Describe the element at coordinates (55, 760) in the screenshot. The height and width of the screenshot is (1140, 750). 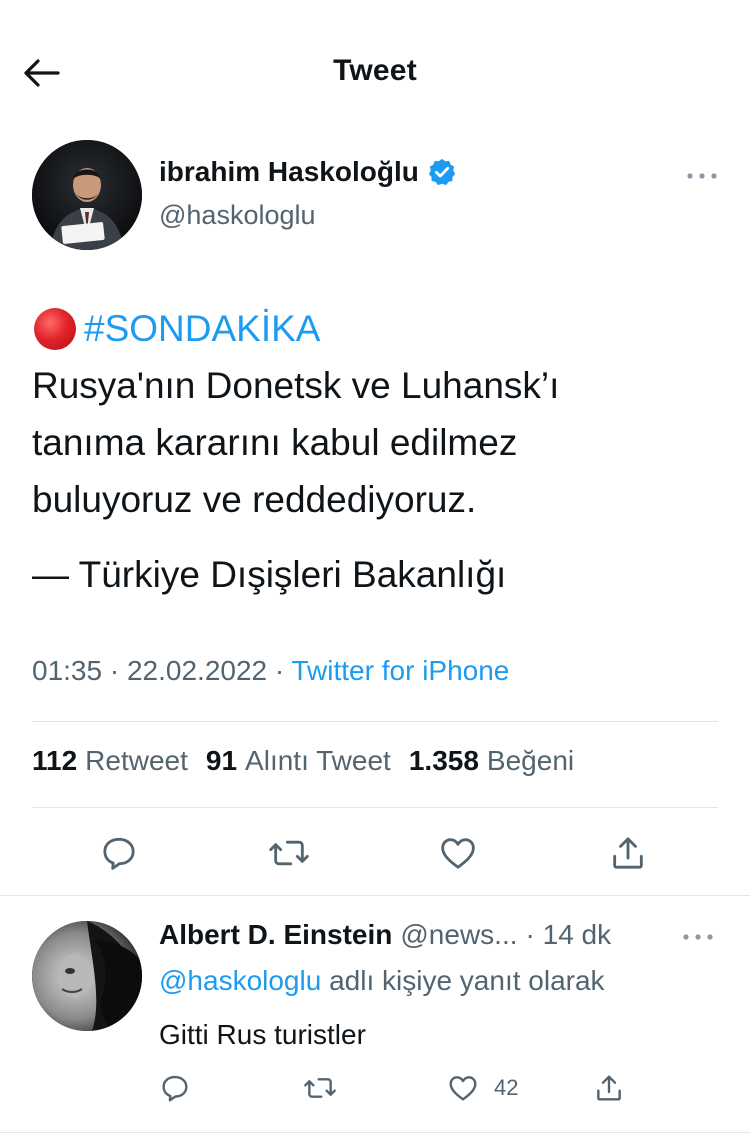
I see `retweet-count: 112` at that location.